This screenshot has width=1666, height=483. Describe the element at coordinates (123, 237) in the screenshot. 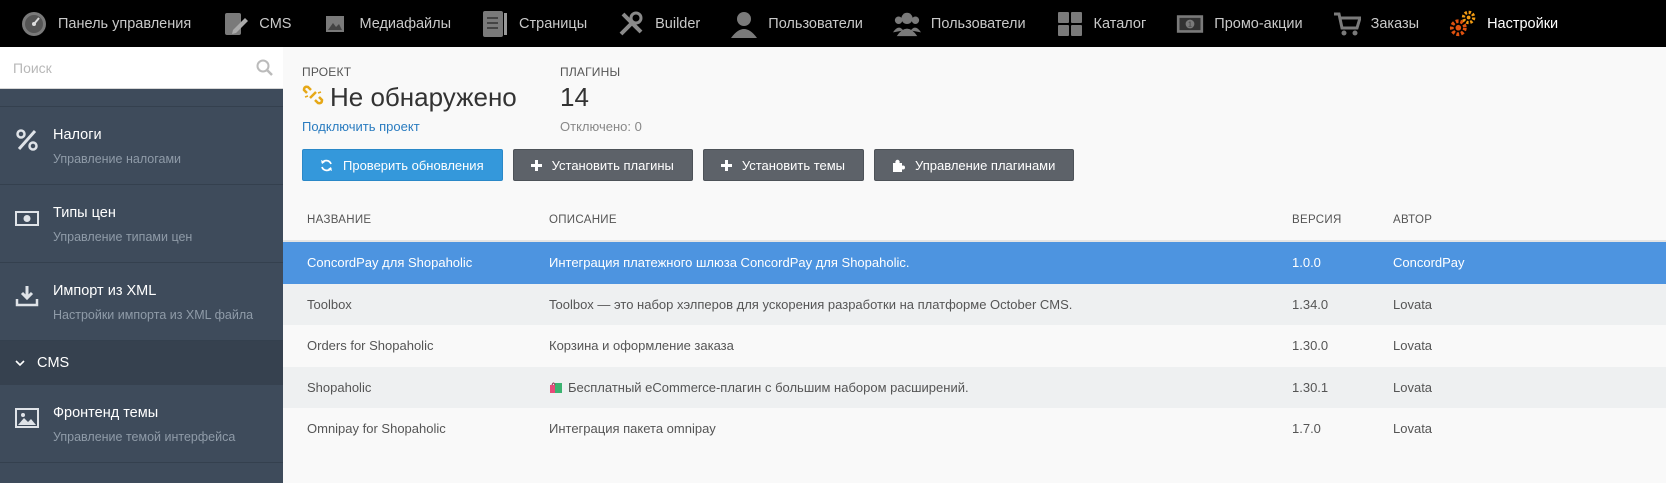

I see `sidebar-item-desc: Управление типами цен` at that location.